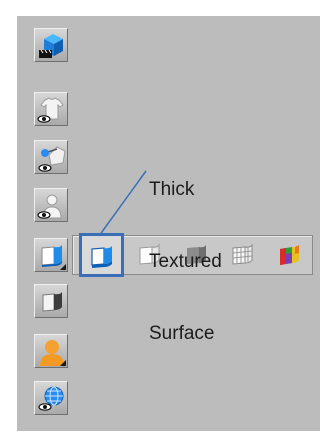 The height and width of the screenshot is (447, 329). Describe the element at coordinates (182, 333) in the screenshot. I see `callout-line-3: Surface` at that location.